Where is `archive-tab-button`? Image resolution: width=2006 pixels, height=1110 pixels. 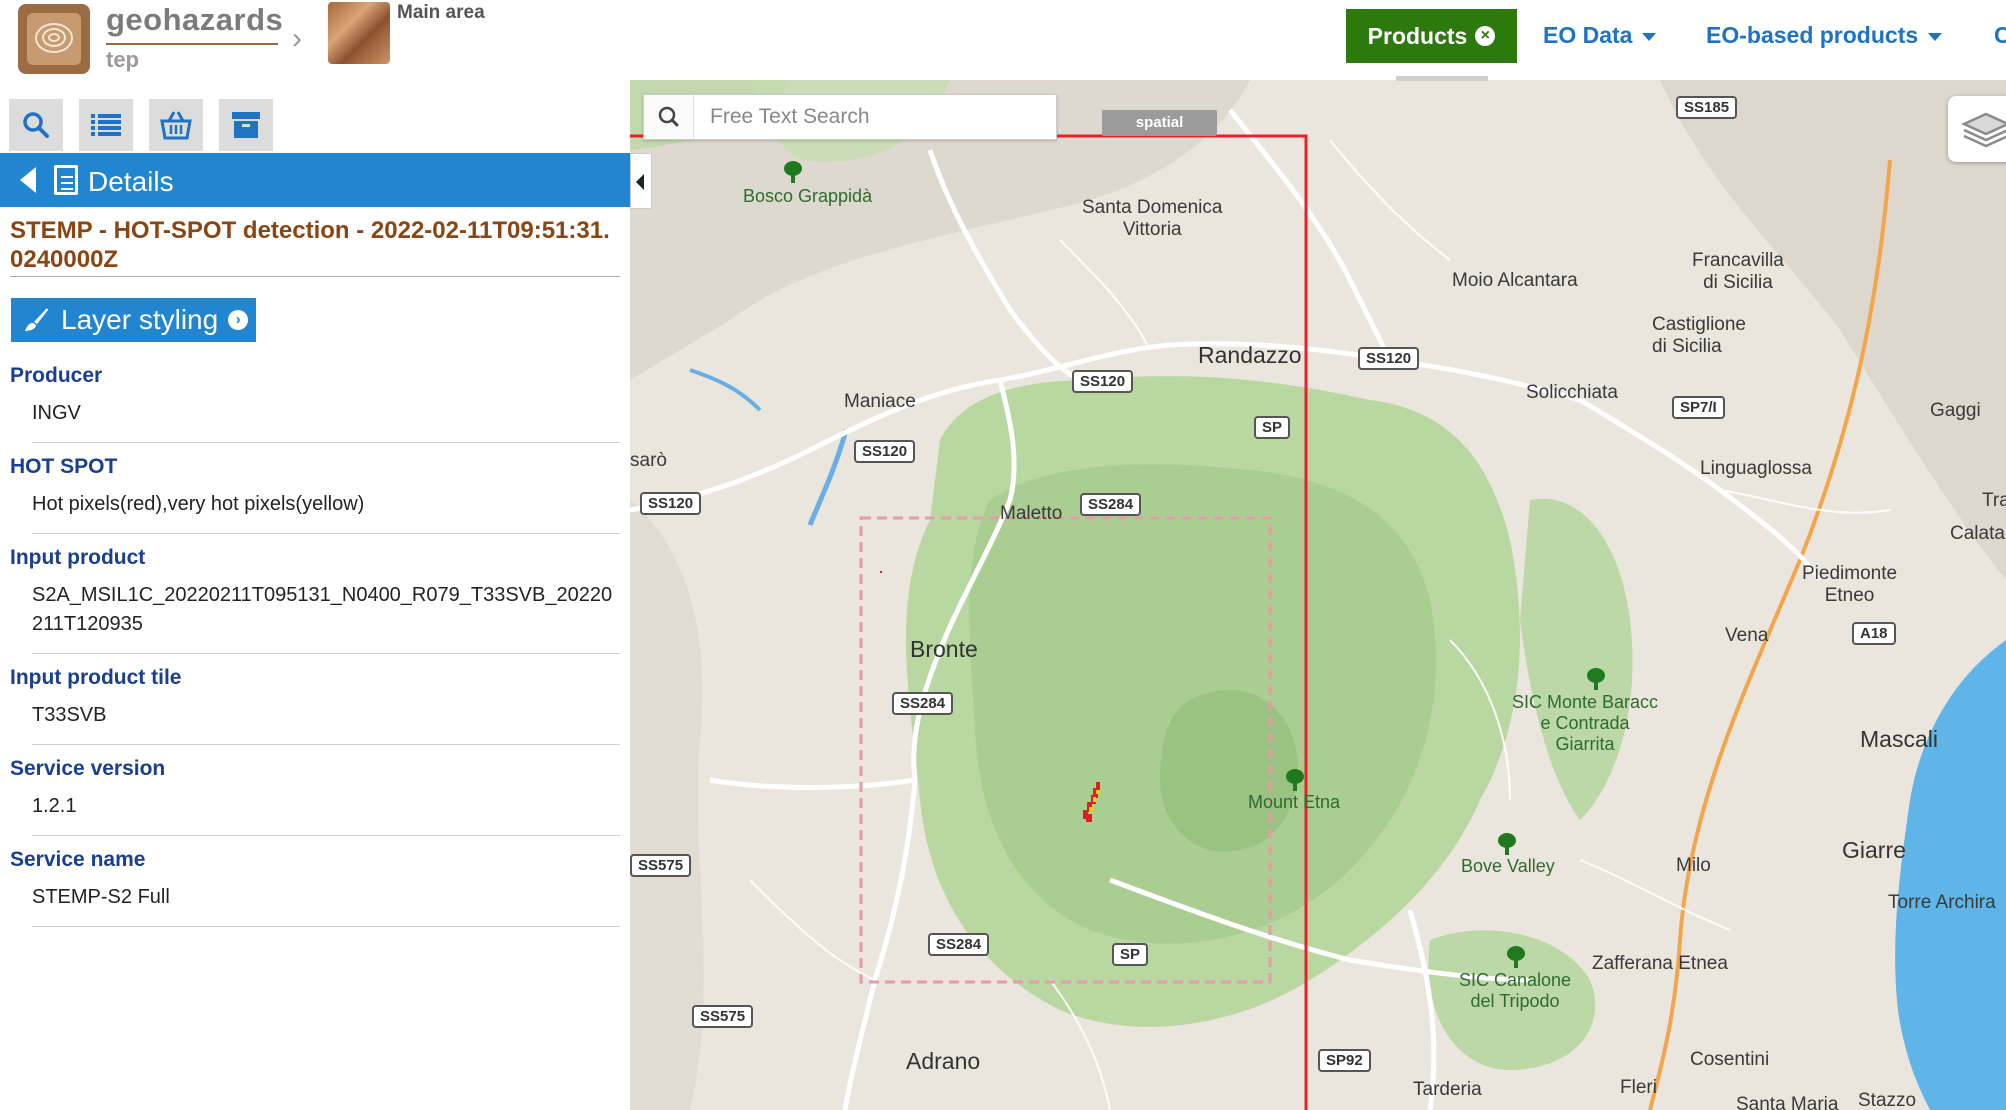 archive-tab-button is located at coordinates (246, 125).